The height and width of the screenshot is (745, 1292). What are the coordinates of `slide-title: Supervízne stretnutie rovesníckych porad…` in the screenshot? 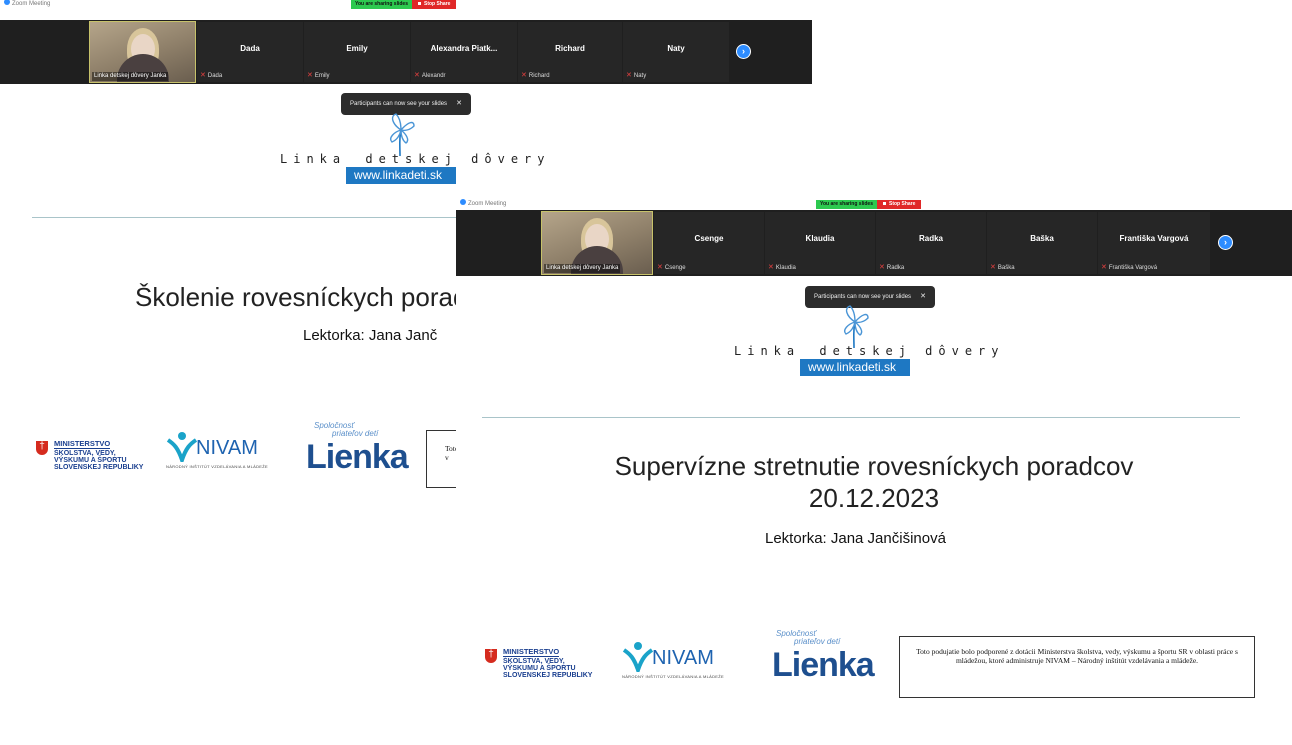 It's located at (874, 482).